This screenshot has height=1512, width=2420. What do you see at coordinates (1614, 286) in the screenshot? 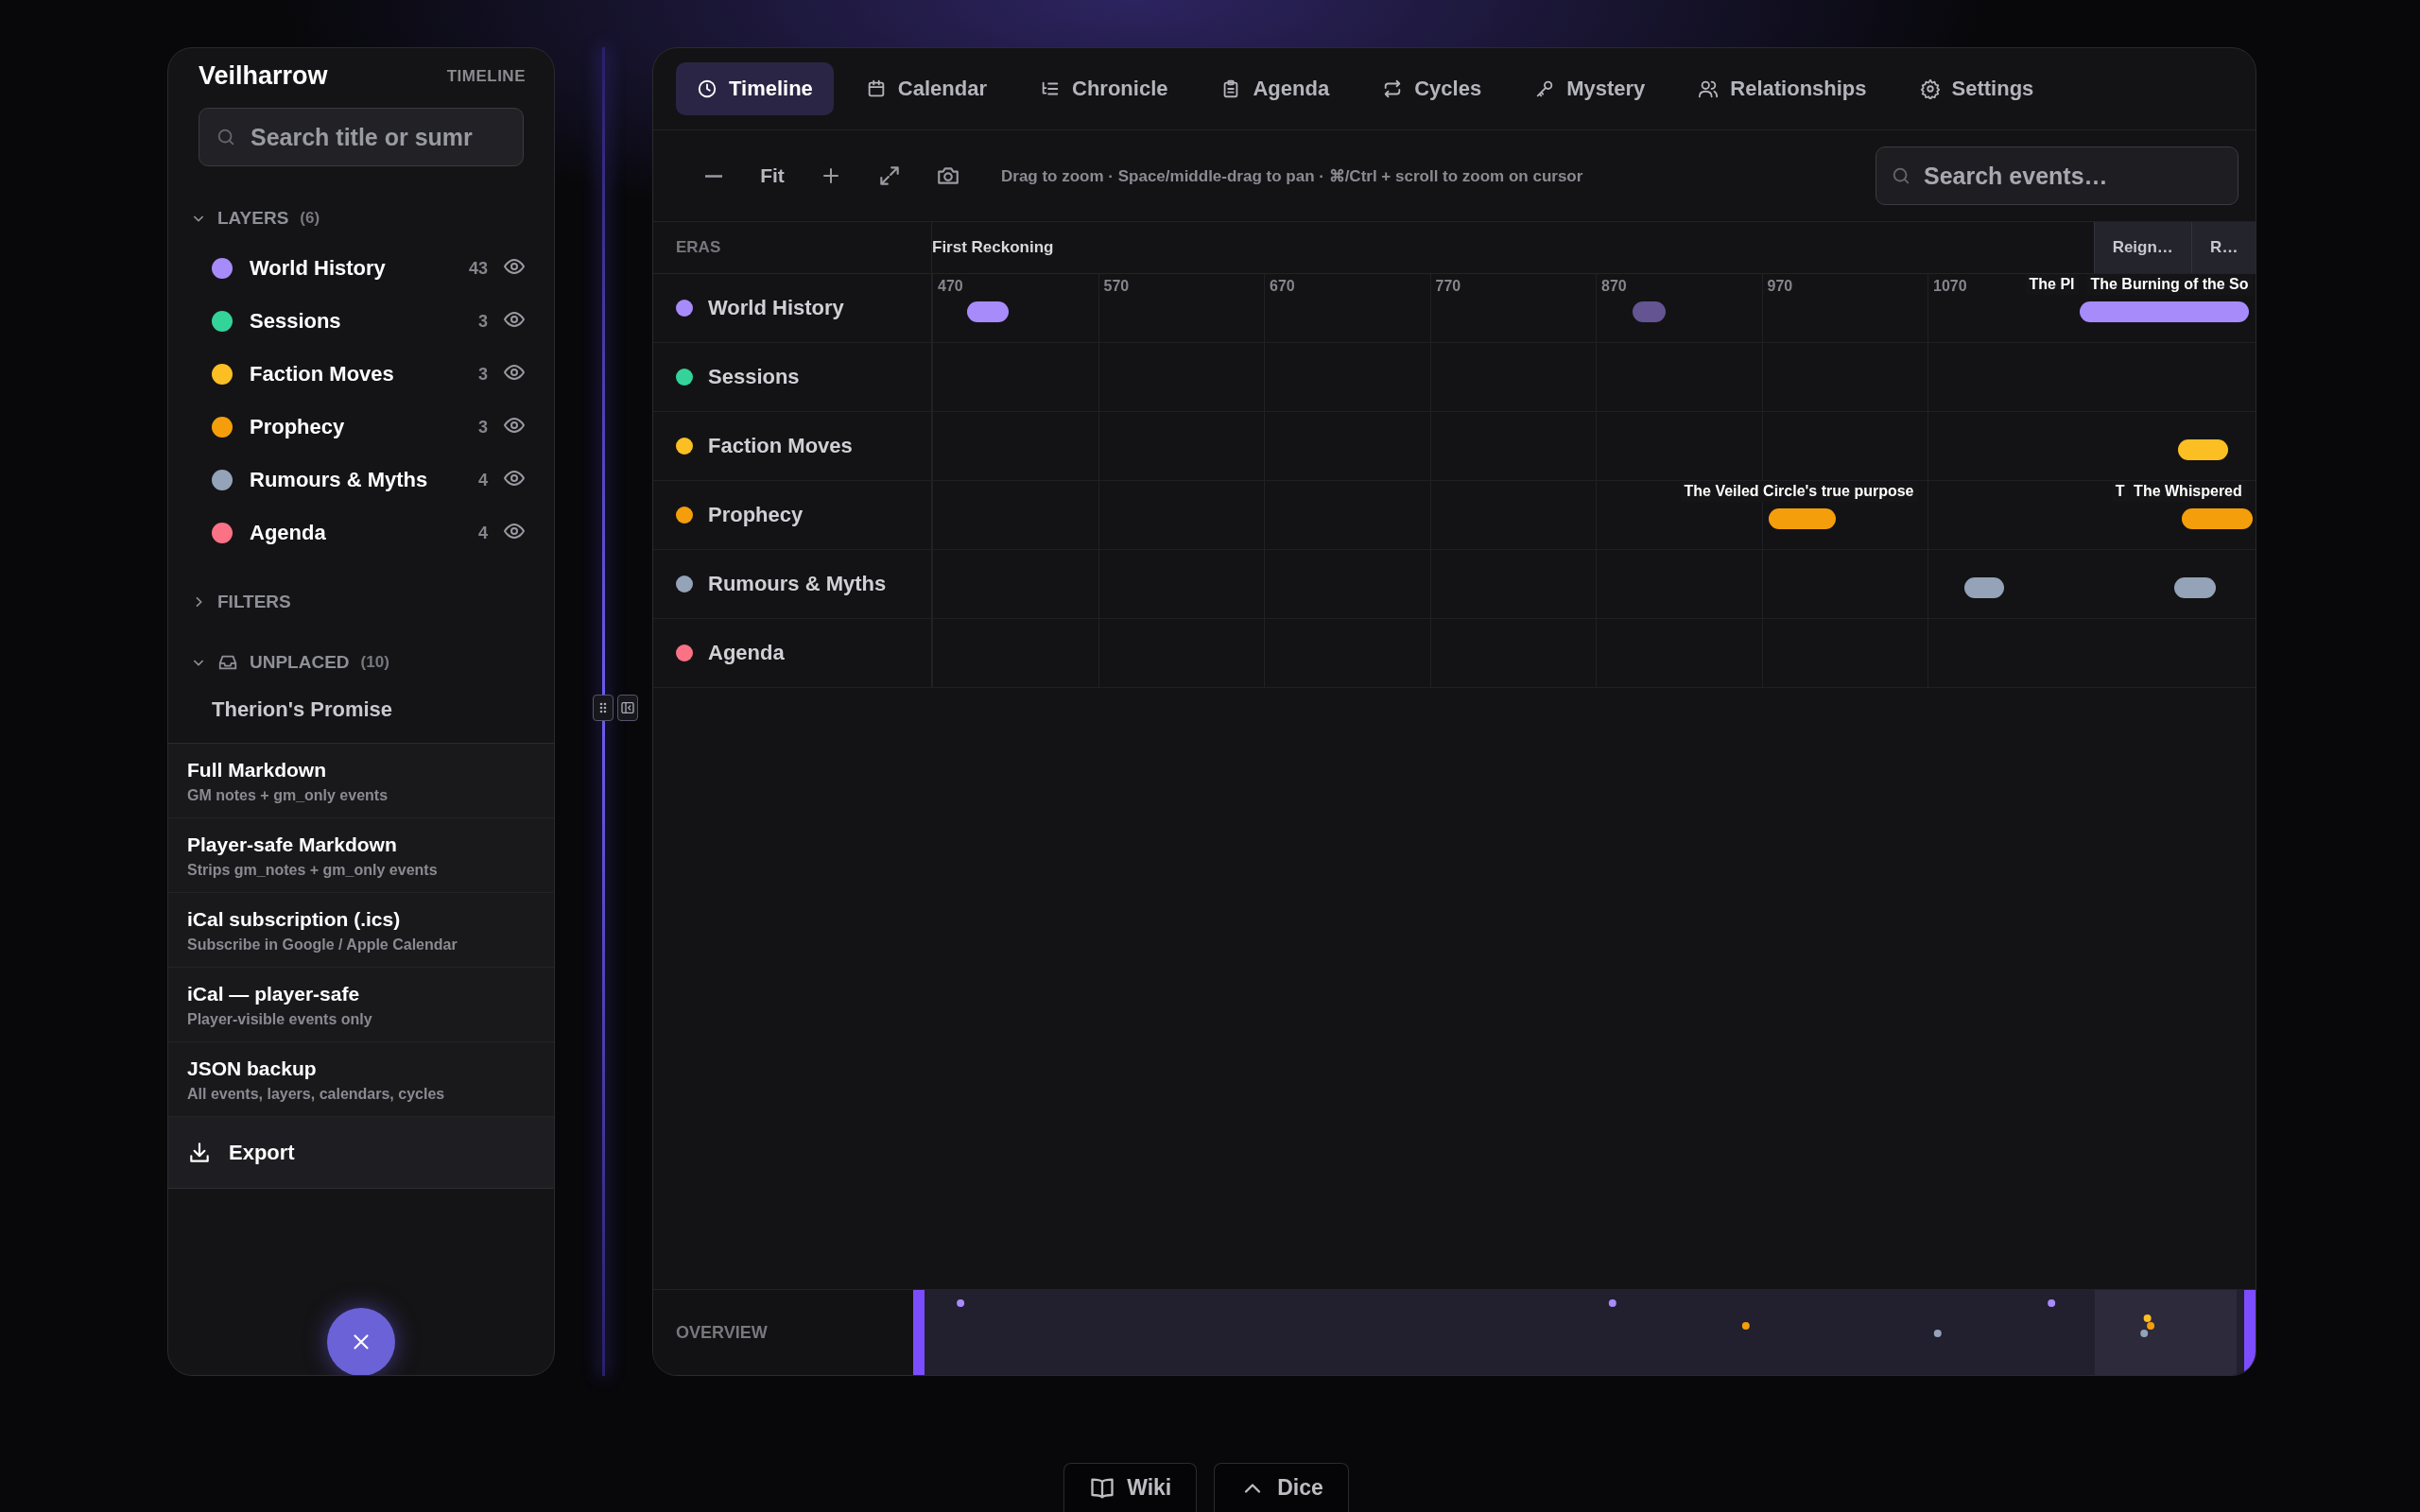
I see `year-tick: 870` at bounding box center [1614, 286].